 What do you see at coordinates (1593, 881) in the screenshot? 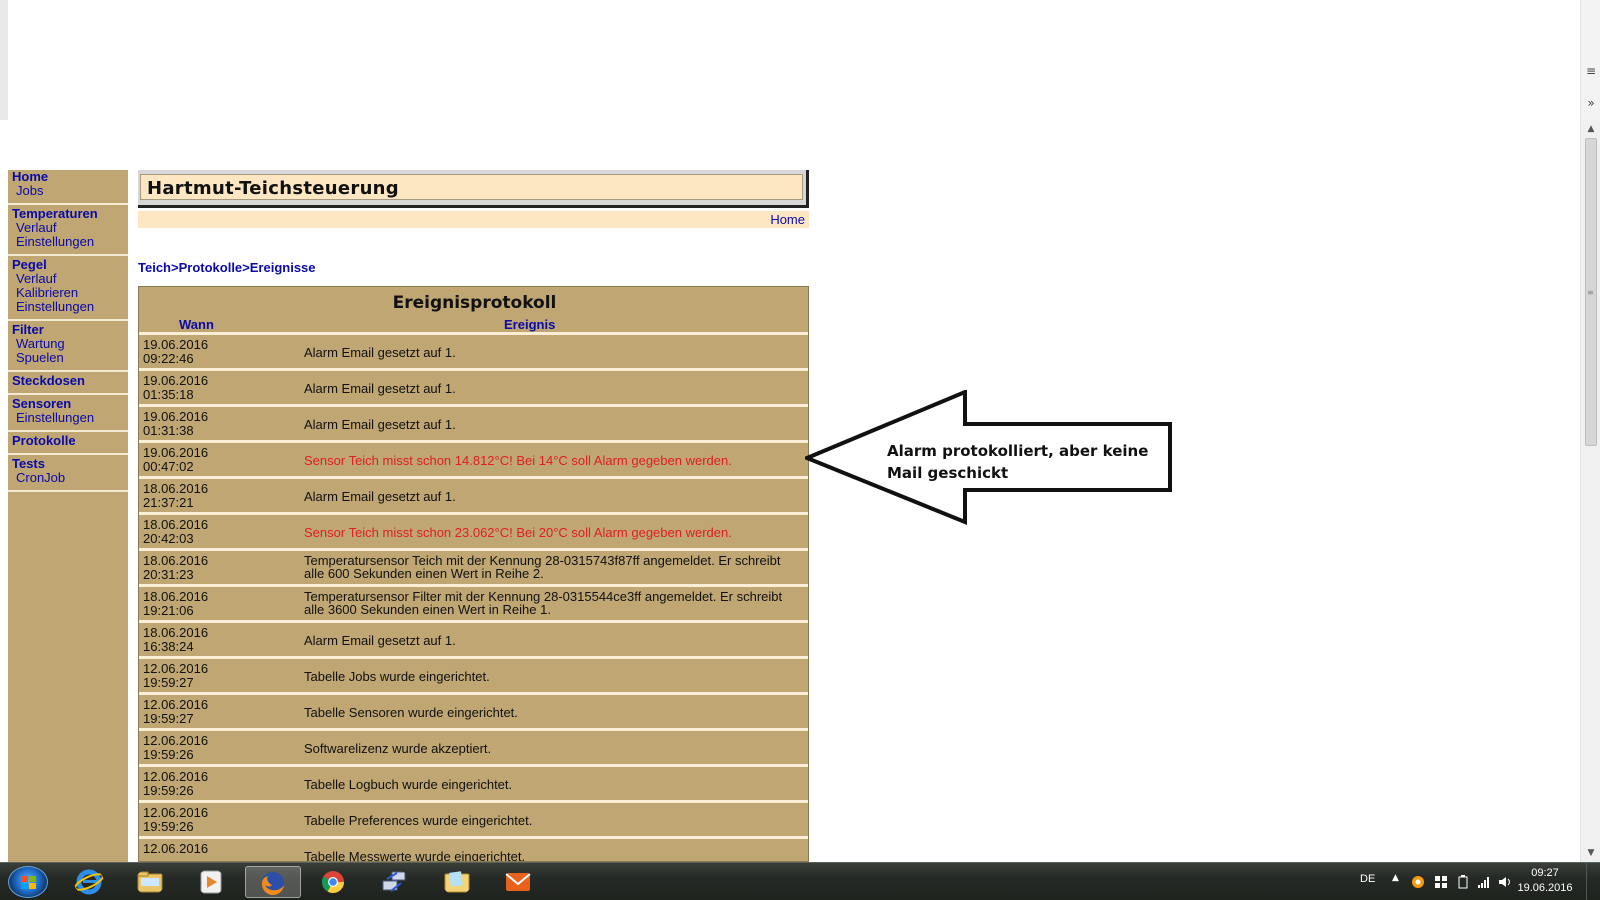
I see `show-desktop-button` at bounding box center [1593, 881].